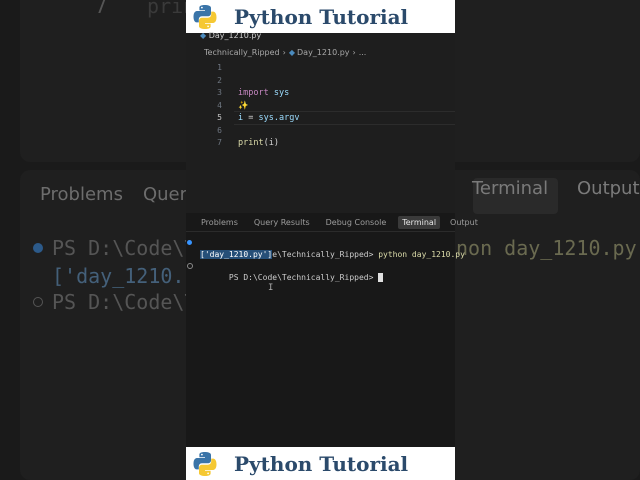 This screenshot has width=640, height=480. Describe the element at coordinates (303, 277) in the screenshot. I see `terminal-prompt: PS D:\Code\Technically_Ripped>` at that location.